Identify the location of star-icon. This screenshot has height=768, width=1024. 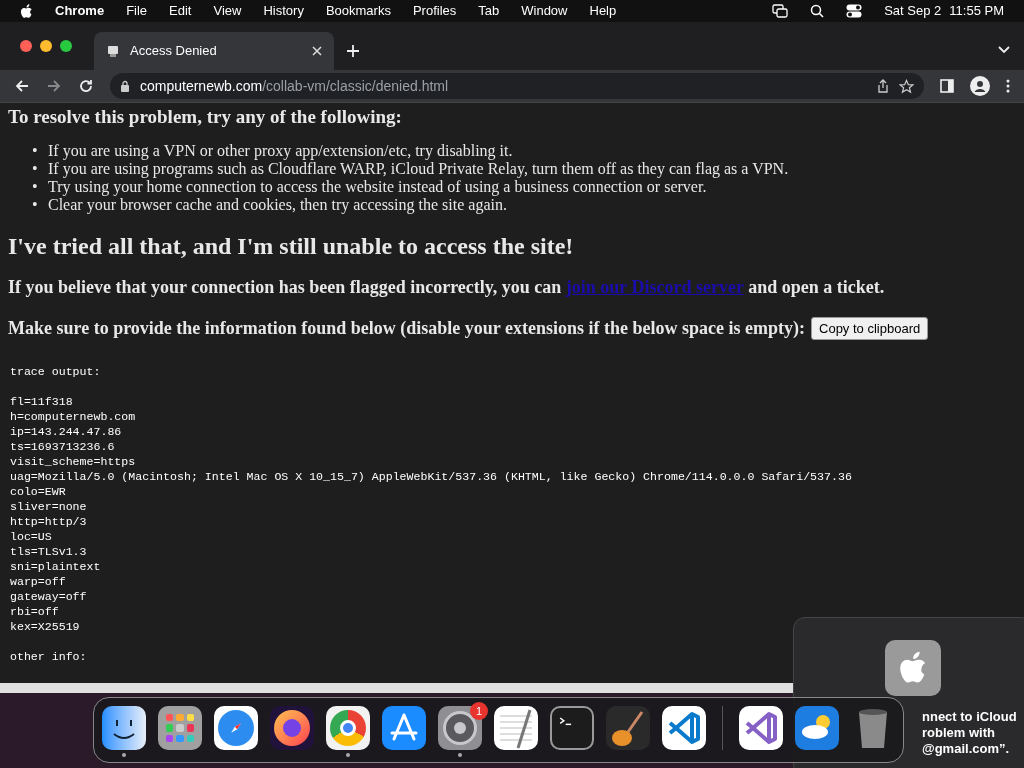
(906, 86).